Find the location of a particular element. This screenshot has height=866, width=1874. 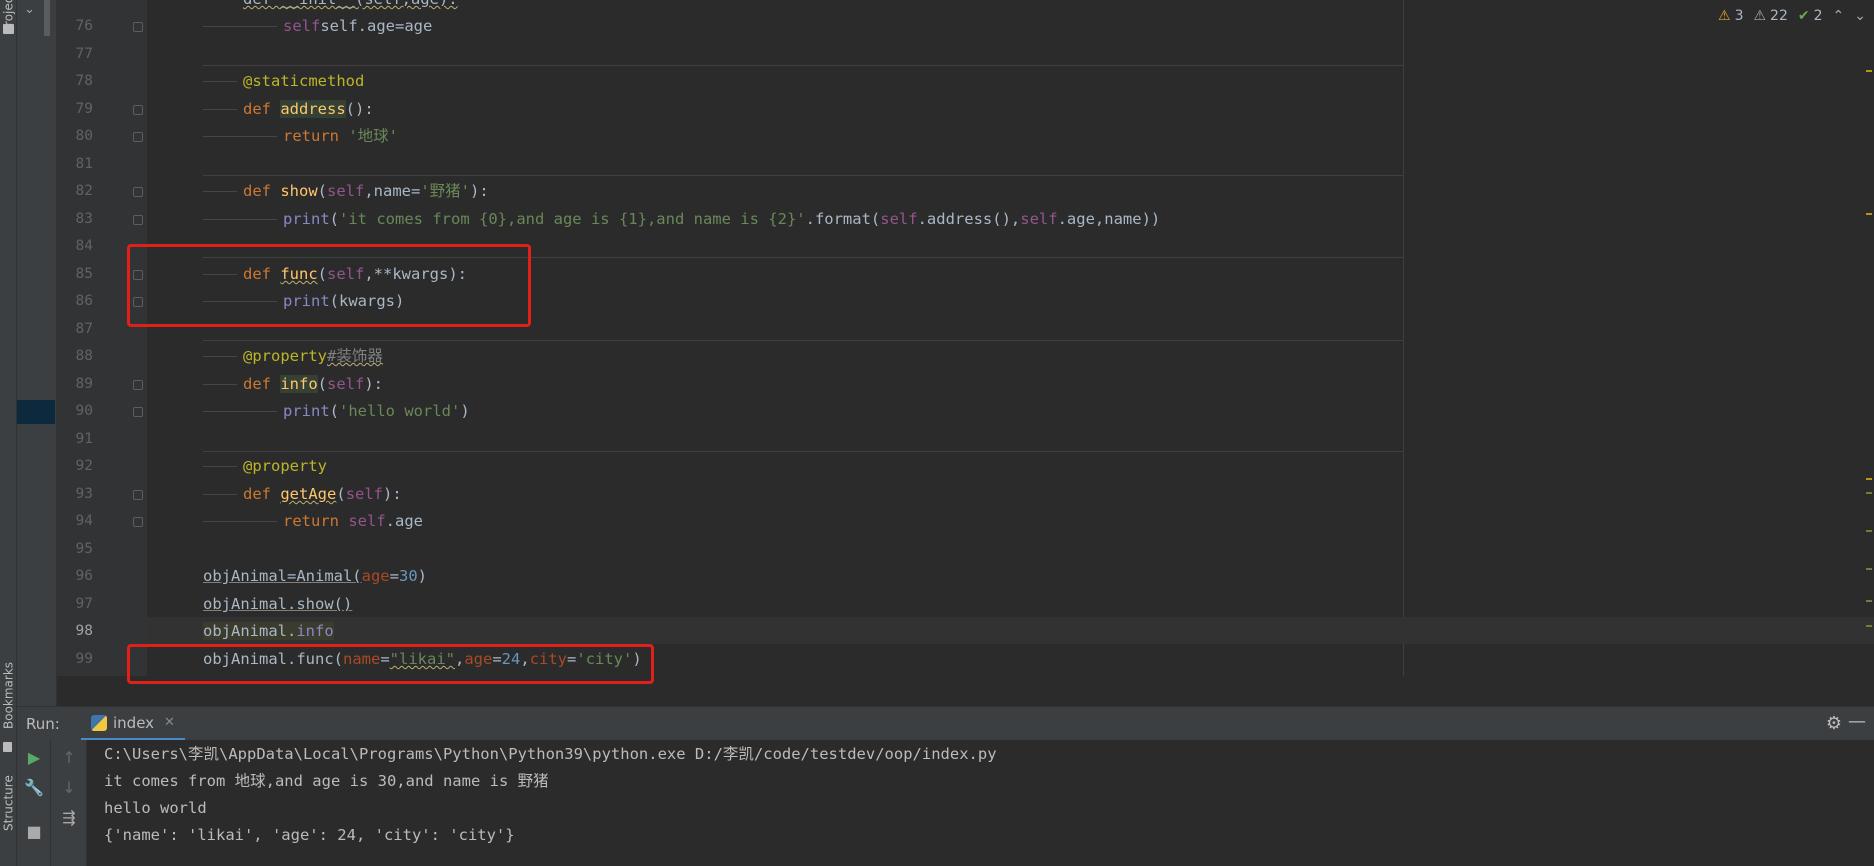

run-tab-index: index ✕ is located at coordinates (133, 724).